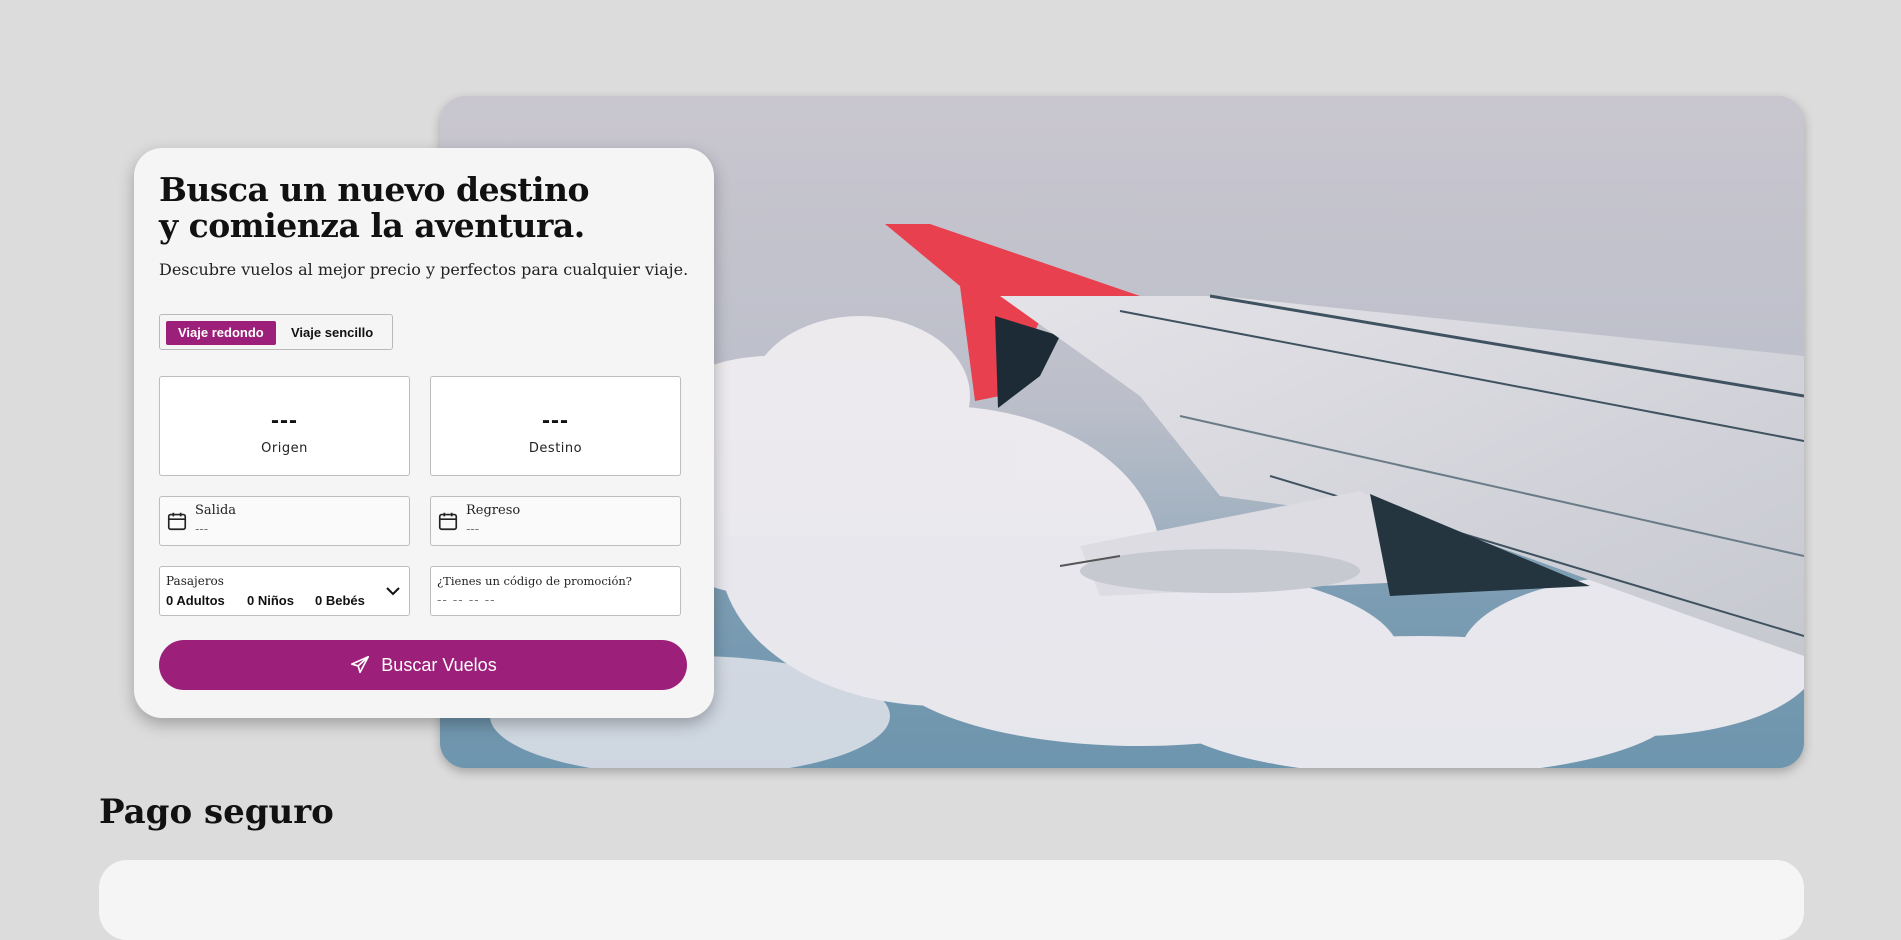  I want to click on origin-field: --- Origen, so click(284, 426).